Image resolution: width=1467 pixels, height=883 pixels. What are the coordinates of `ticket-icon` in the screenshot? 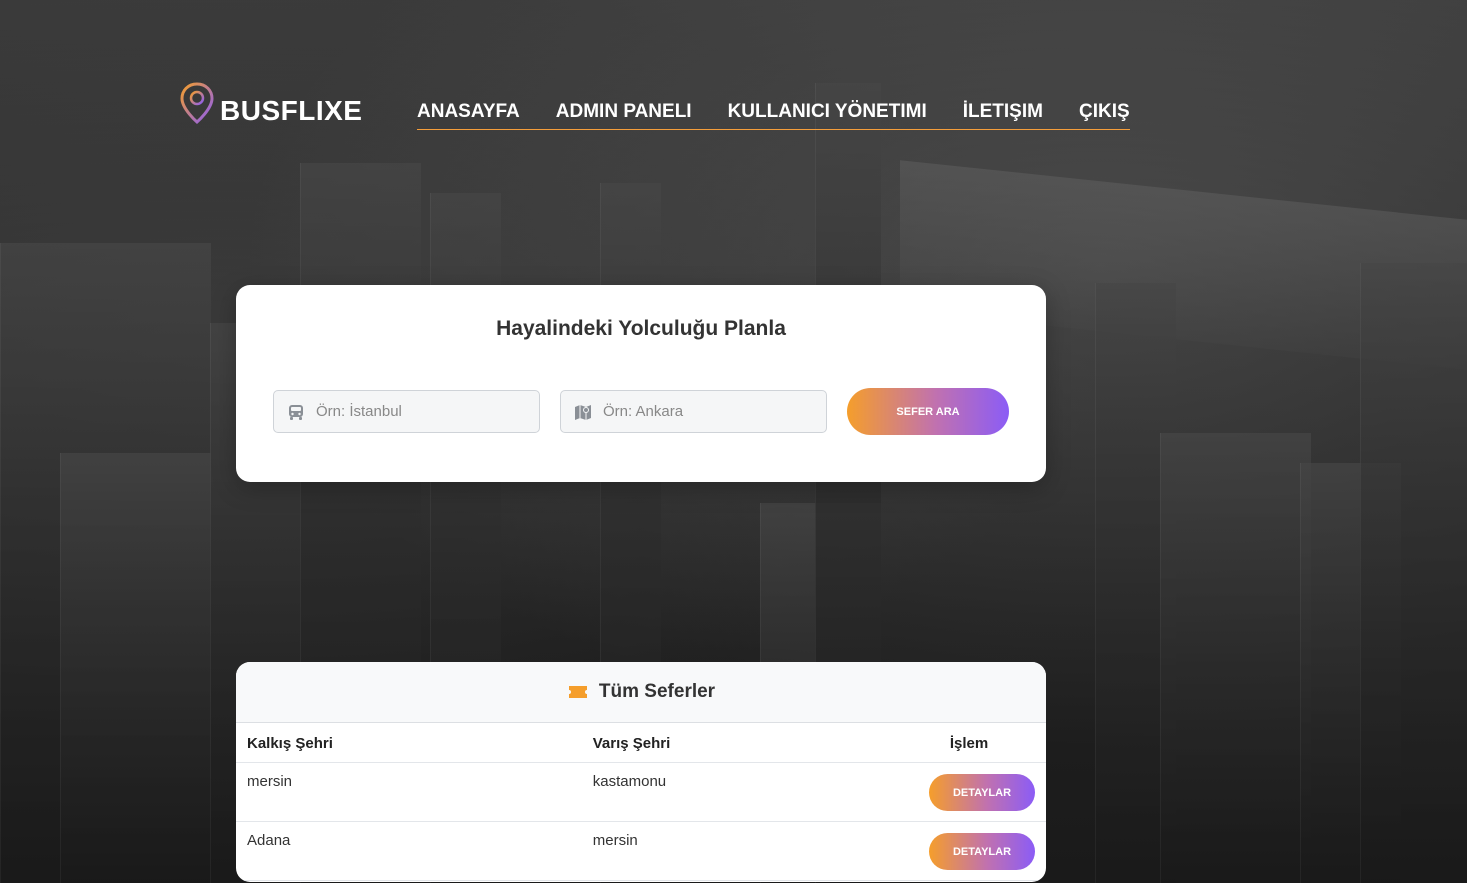 It's located at (577, 692).